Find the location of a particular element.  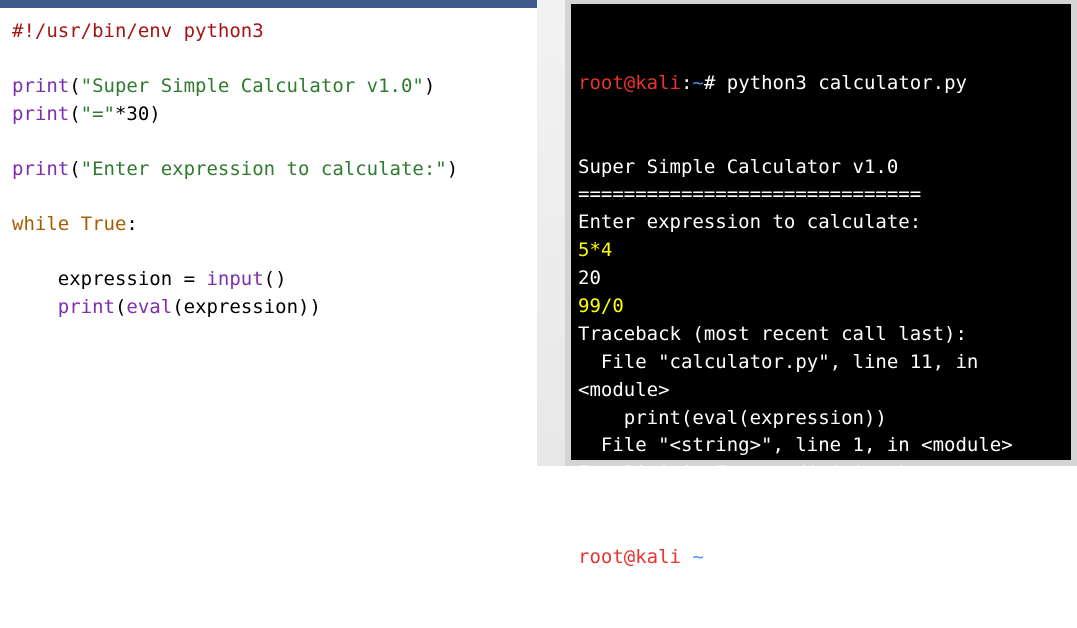

code-token-string: "Super Simple Calculator v1.0" is located at coordinates (252, 86).